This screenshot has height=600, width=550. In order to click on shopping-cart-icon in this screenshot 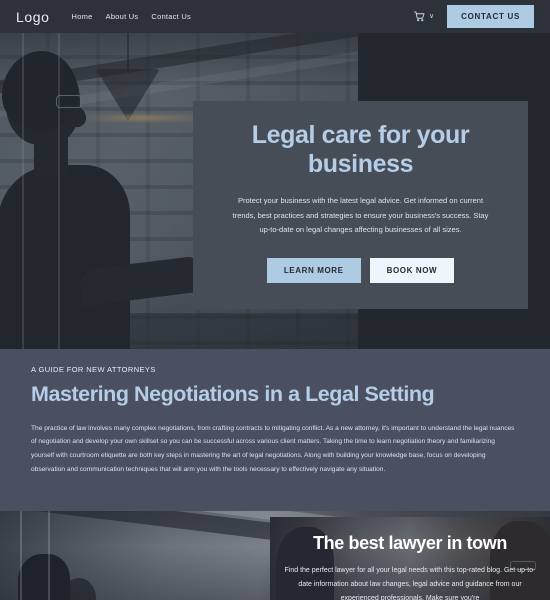, I will do `click(419, 16)`.